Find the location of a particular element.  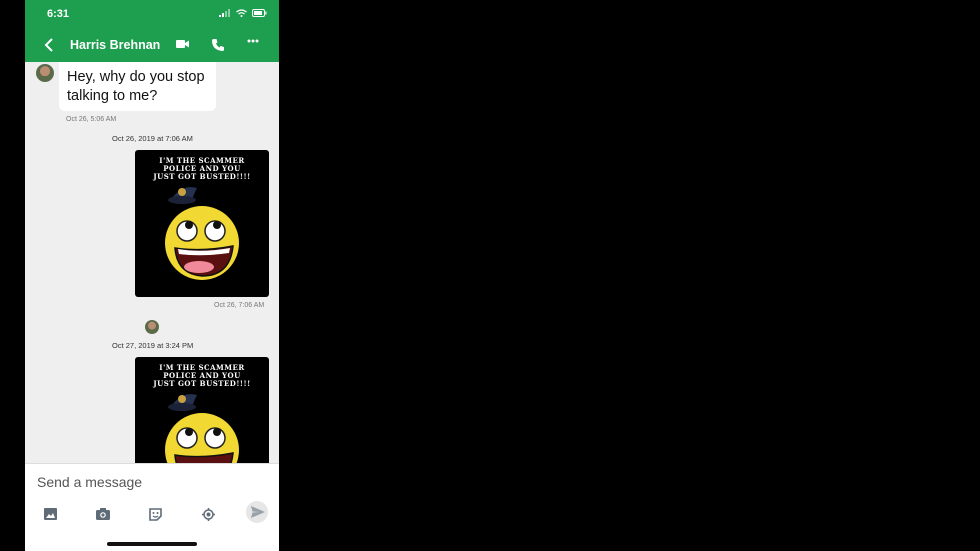

message-composer: Send a message is located at coordinates (152, 507).